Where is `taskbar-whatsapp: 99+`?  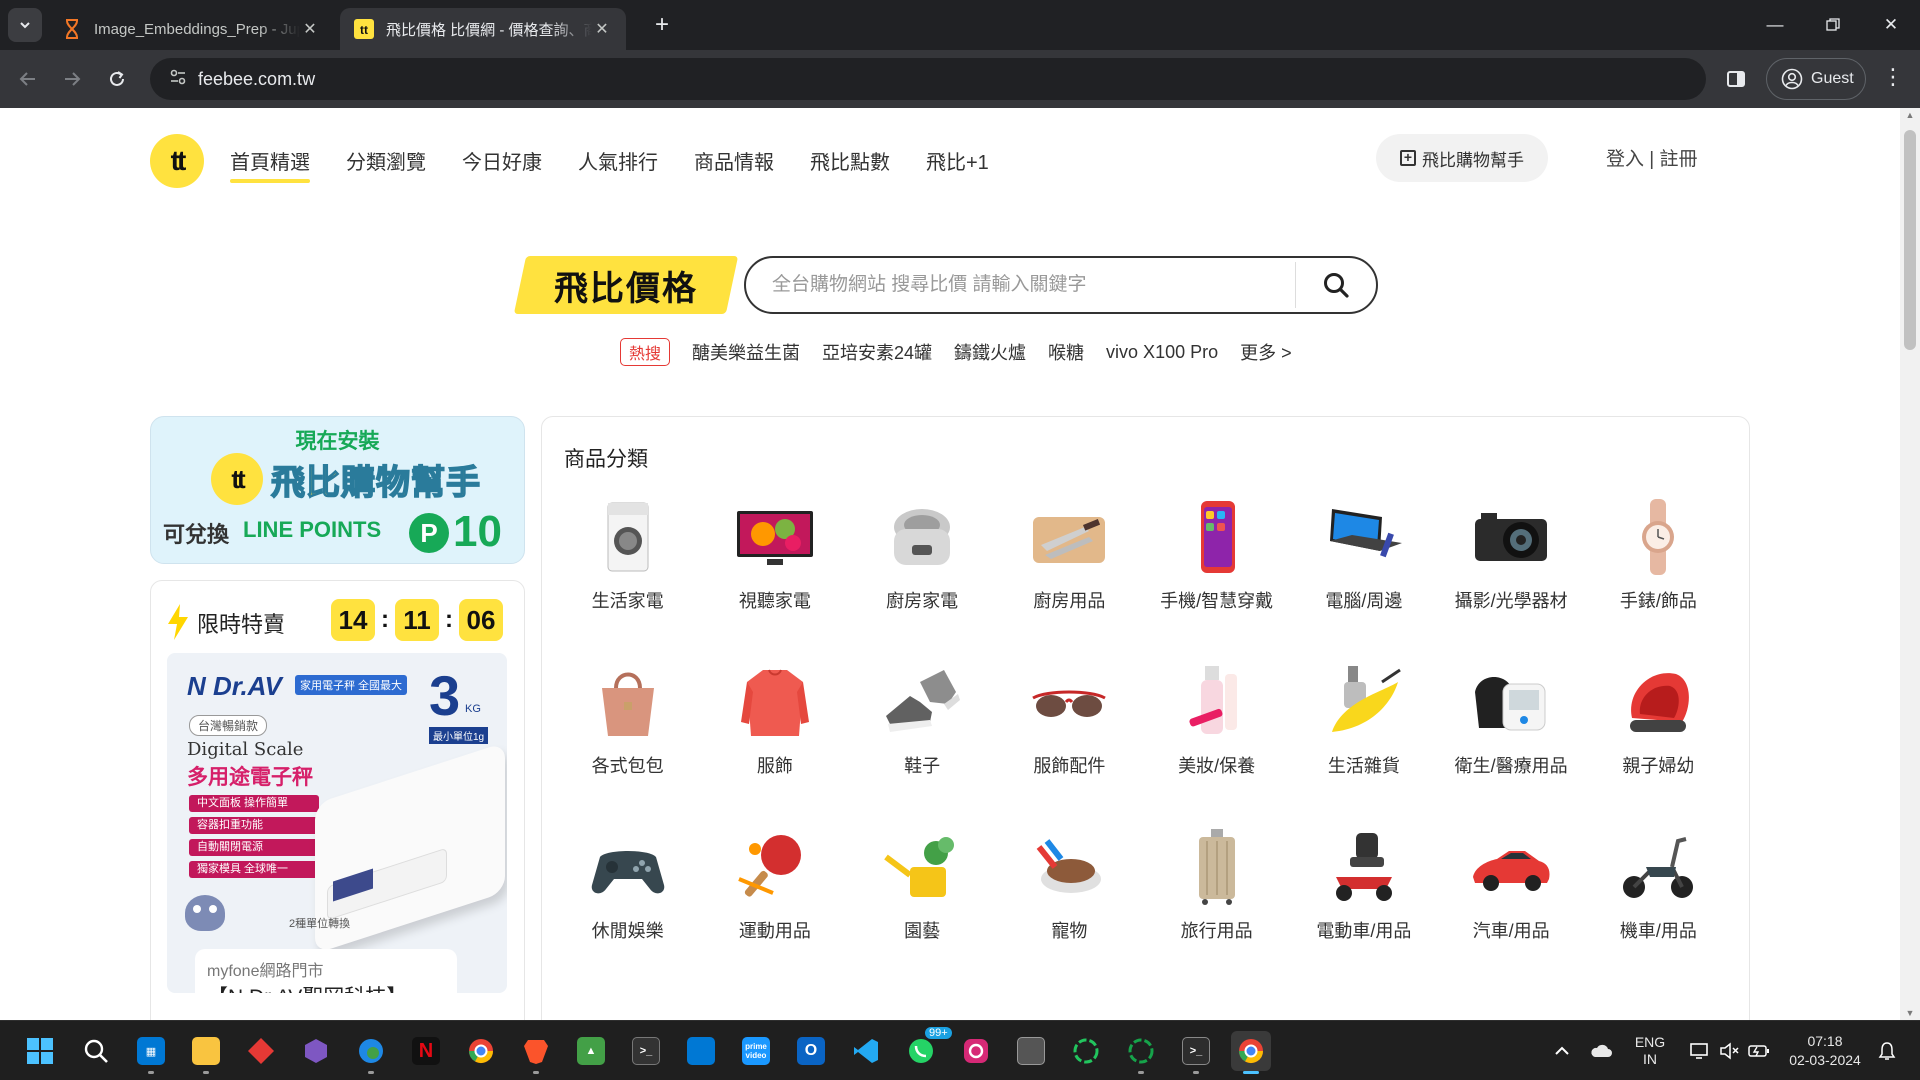 taskbar-whatsapp: 99+ is located at coordinates (927, 1048).